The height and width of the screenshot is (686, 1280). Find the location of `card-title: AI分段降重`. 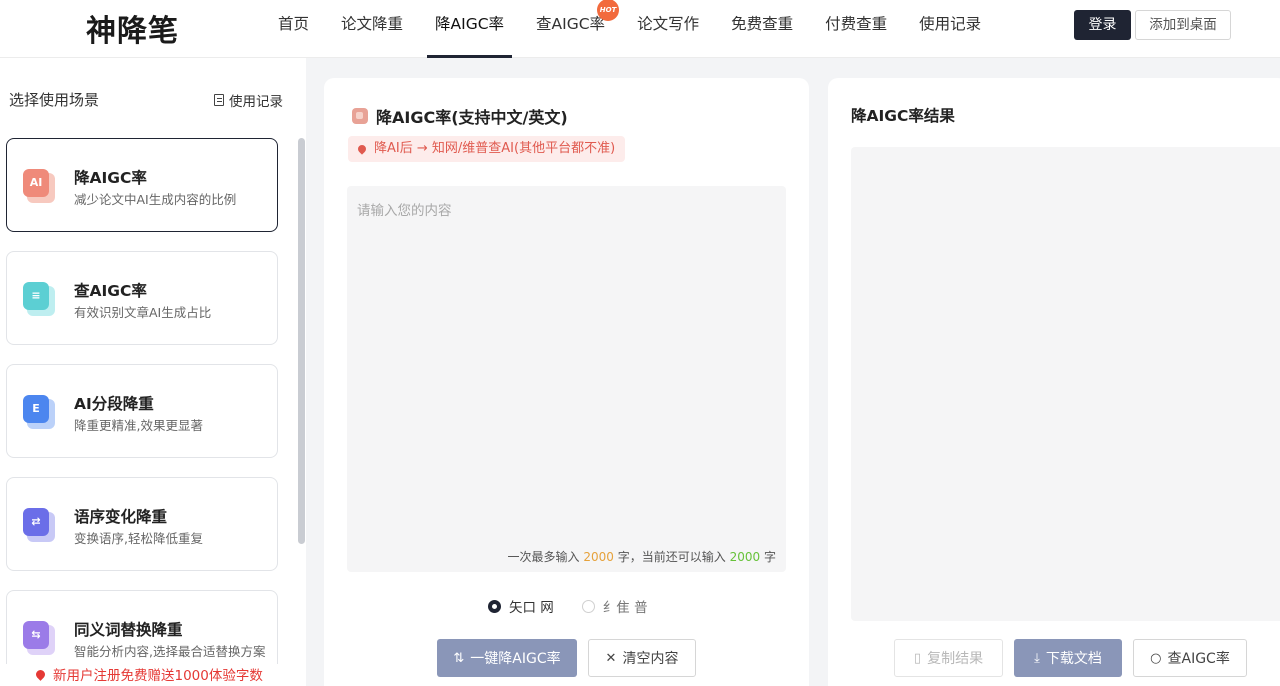

card-title: AI分段降重 is located at coordinates (114, 404).